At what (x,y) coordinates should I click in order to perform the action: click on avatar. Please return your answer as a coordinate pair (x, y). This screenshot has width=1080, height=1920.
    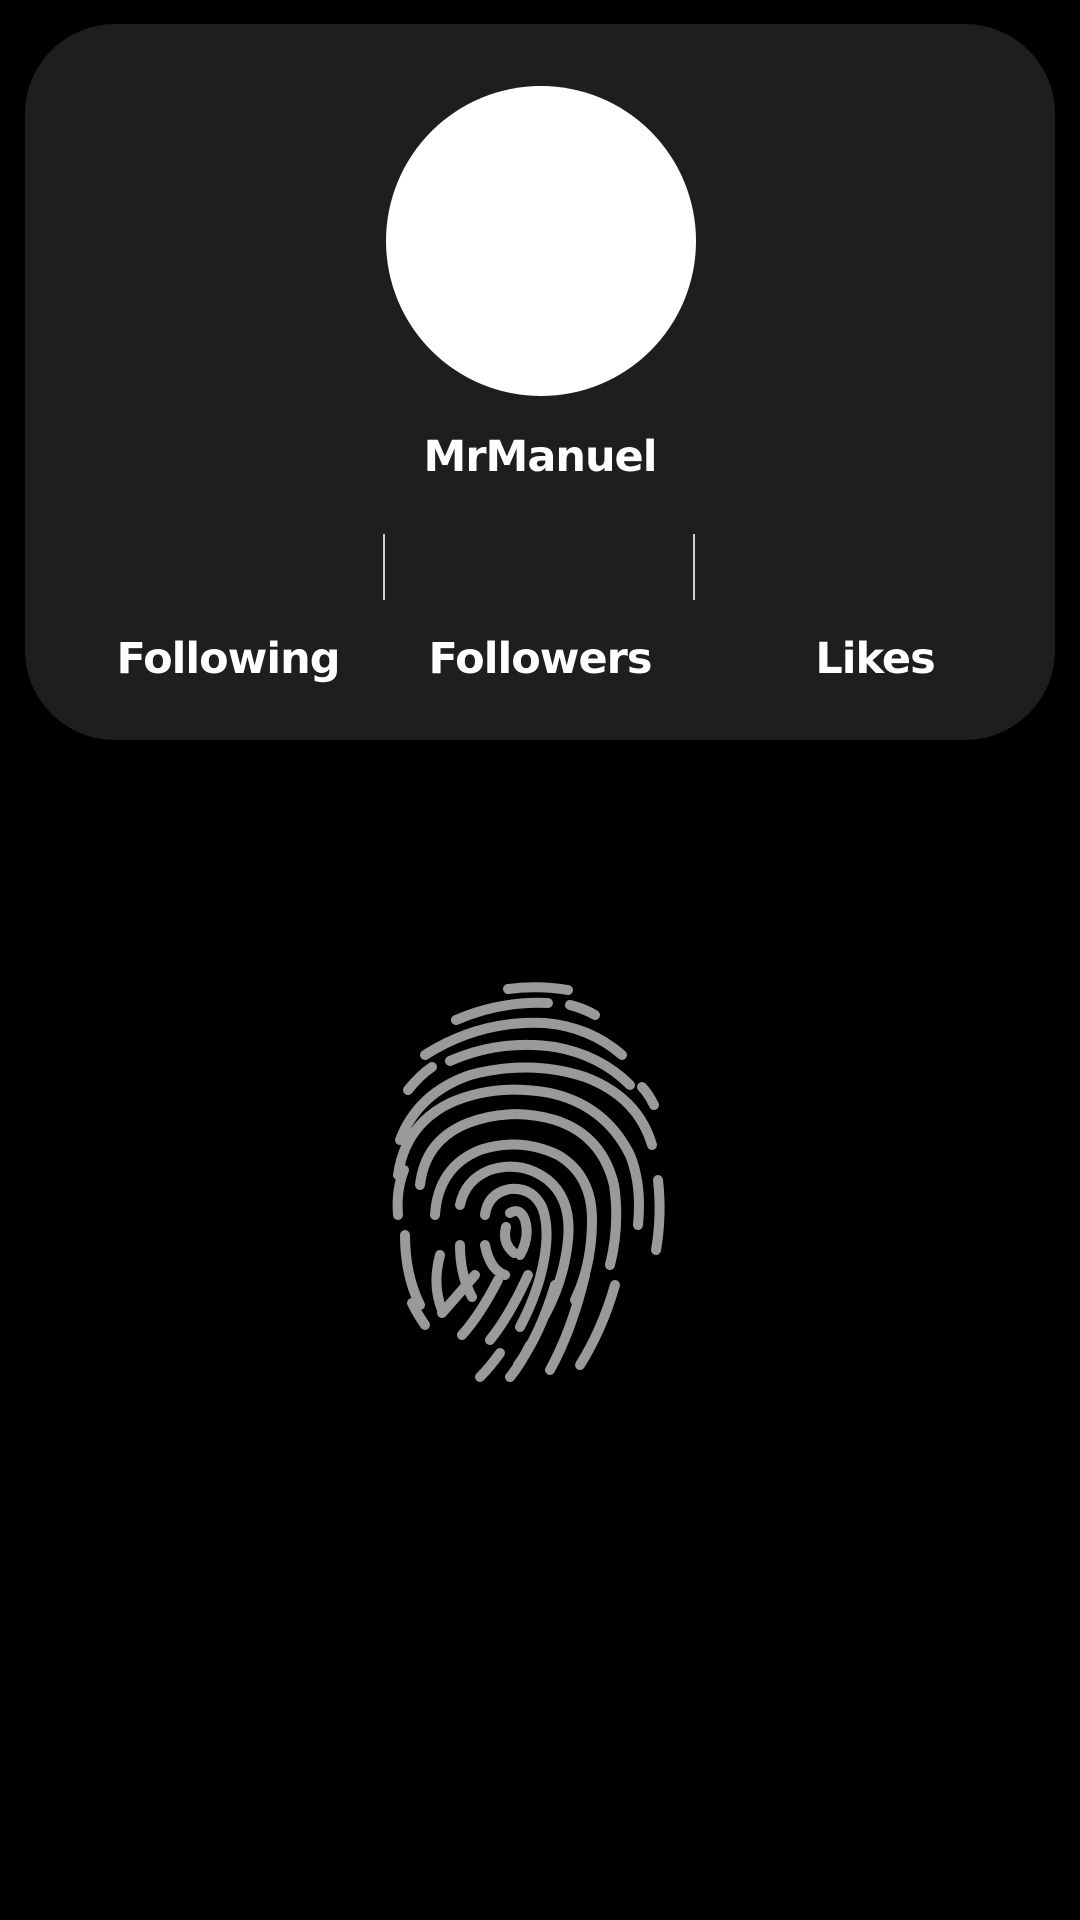
    Looking at the image, I should click on (541, 241).